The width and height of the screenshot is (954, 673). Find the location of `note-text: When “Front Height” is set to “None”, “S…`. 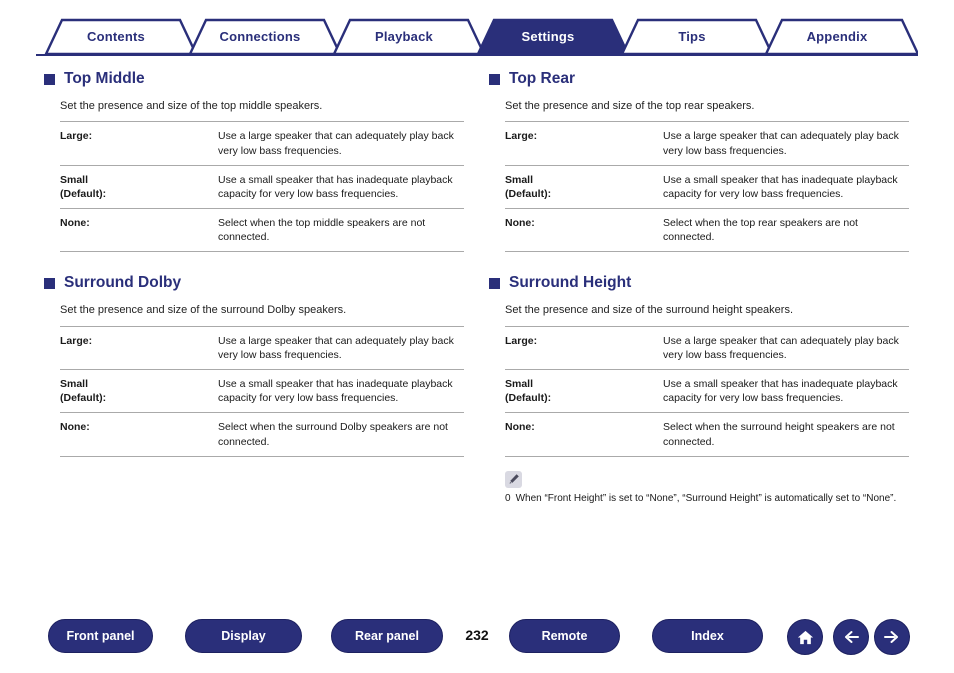

note-text: When “Front Height” is set to “None”, “S… is located at coordinates (706, 498).